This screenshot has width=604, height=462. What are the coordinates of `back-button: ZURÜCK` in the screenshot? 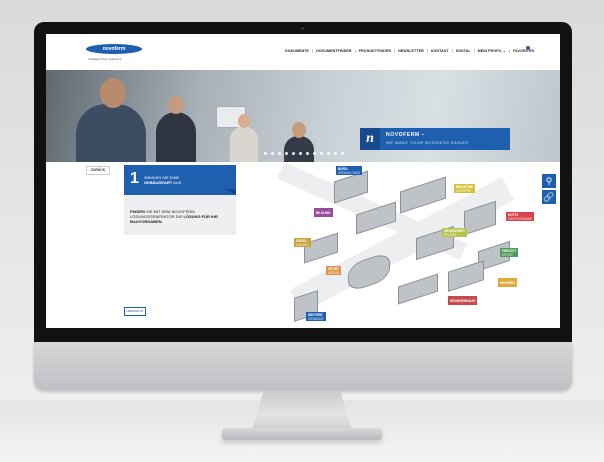 It's located at (98, 170).